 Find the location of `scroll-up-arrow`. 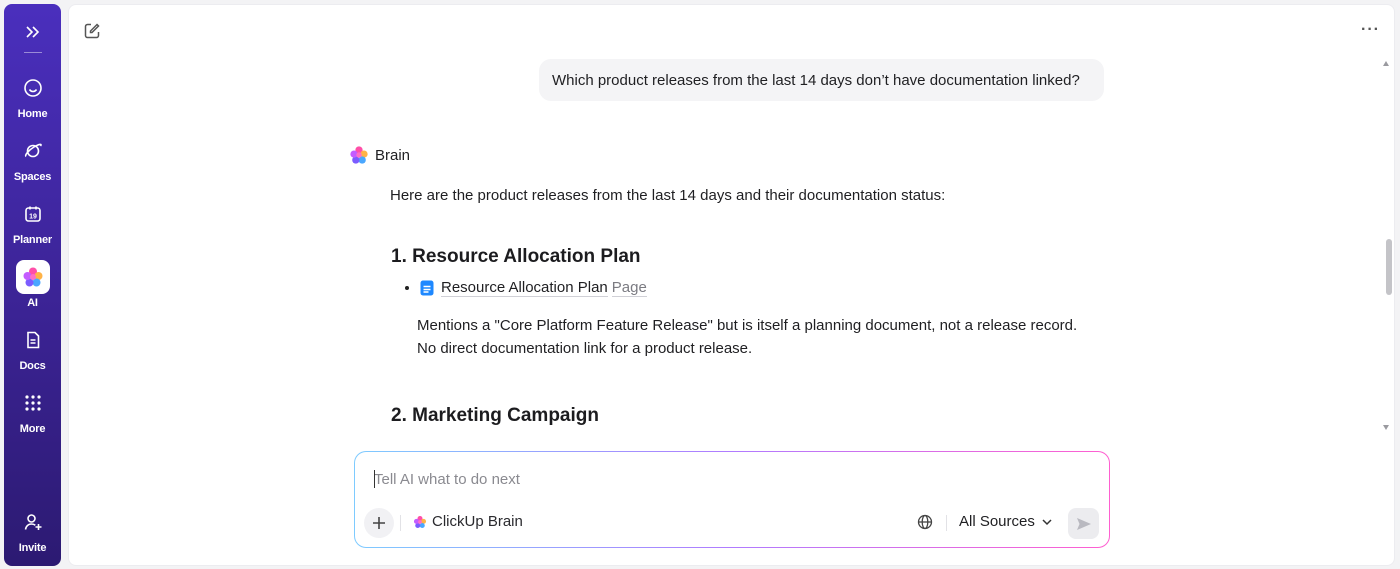

scroll-up-arrow is located at coordinates (1386, 63).